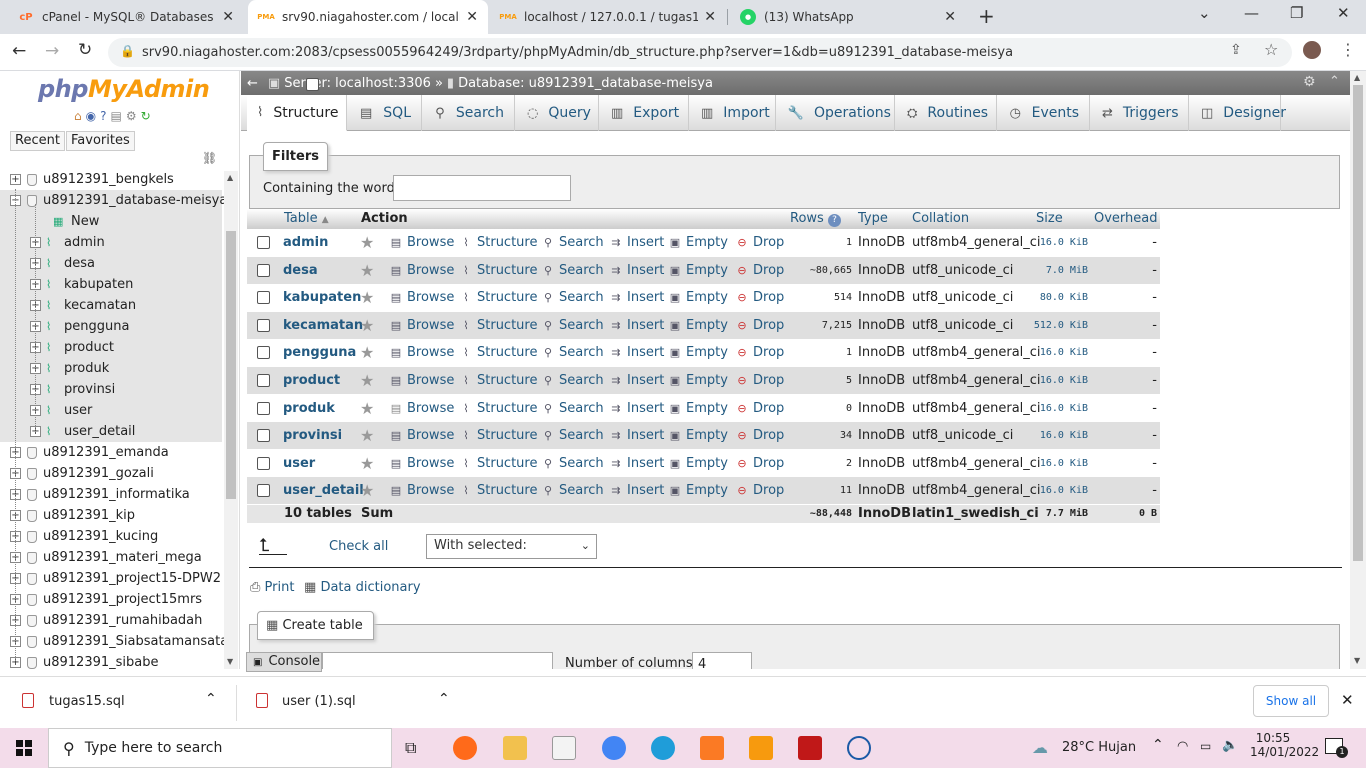 The height and width of the screenshot is (768, 1366). Describe the element at coordinates (111, 242) in the screenshot. I see `sidebar-table-item: + ⌇ admin` at that location.